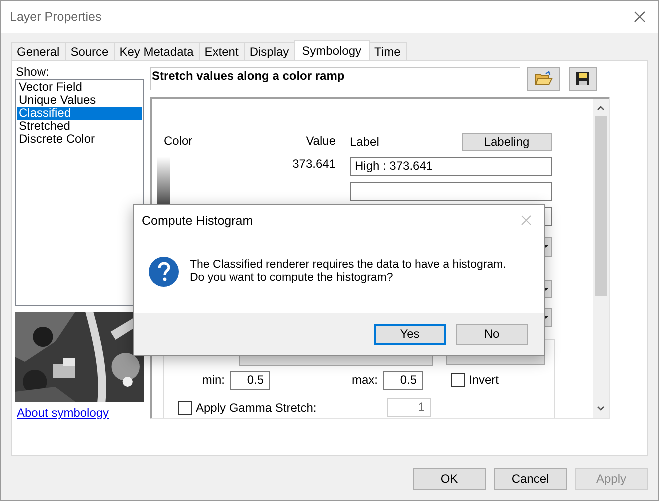 This screenshot has width=659, height=501. Describe the element at coordinates (250, 380) in the screenshot. I see `min-field: 0.5` at that location.